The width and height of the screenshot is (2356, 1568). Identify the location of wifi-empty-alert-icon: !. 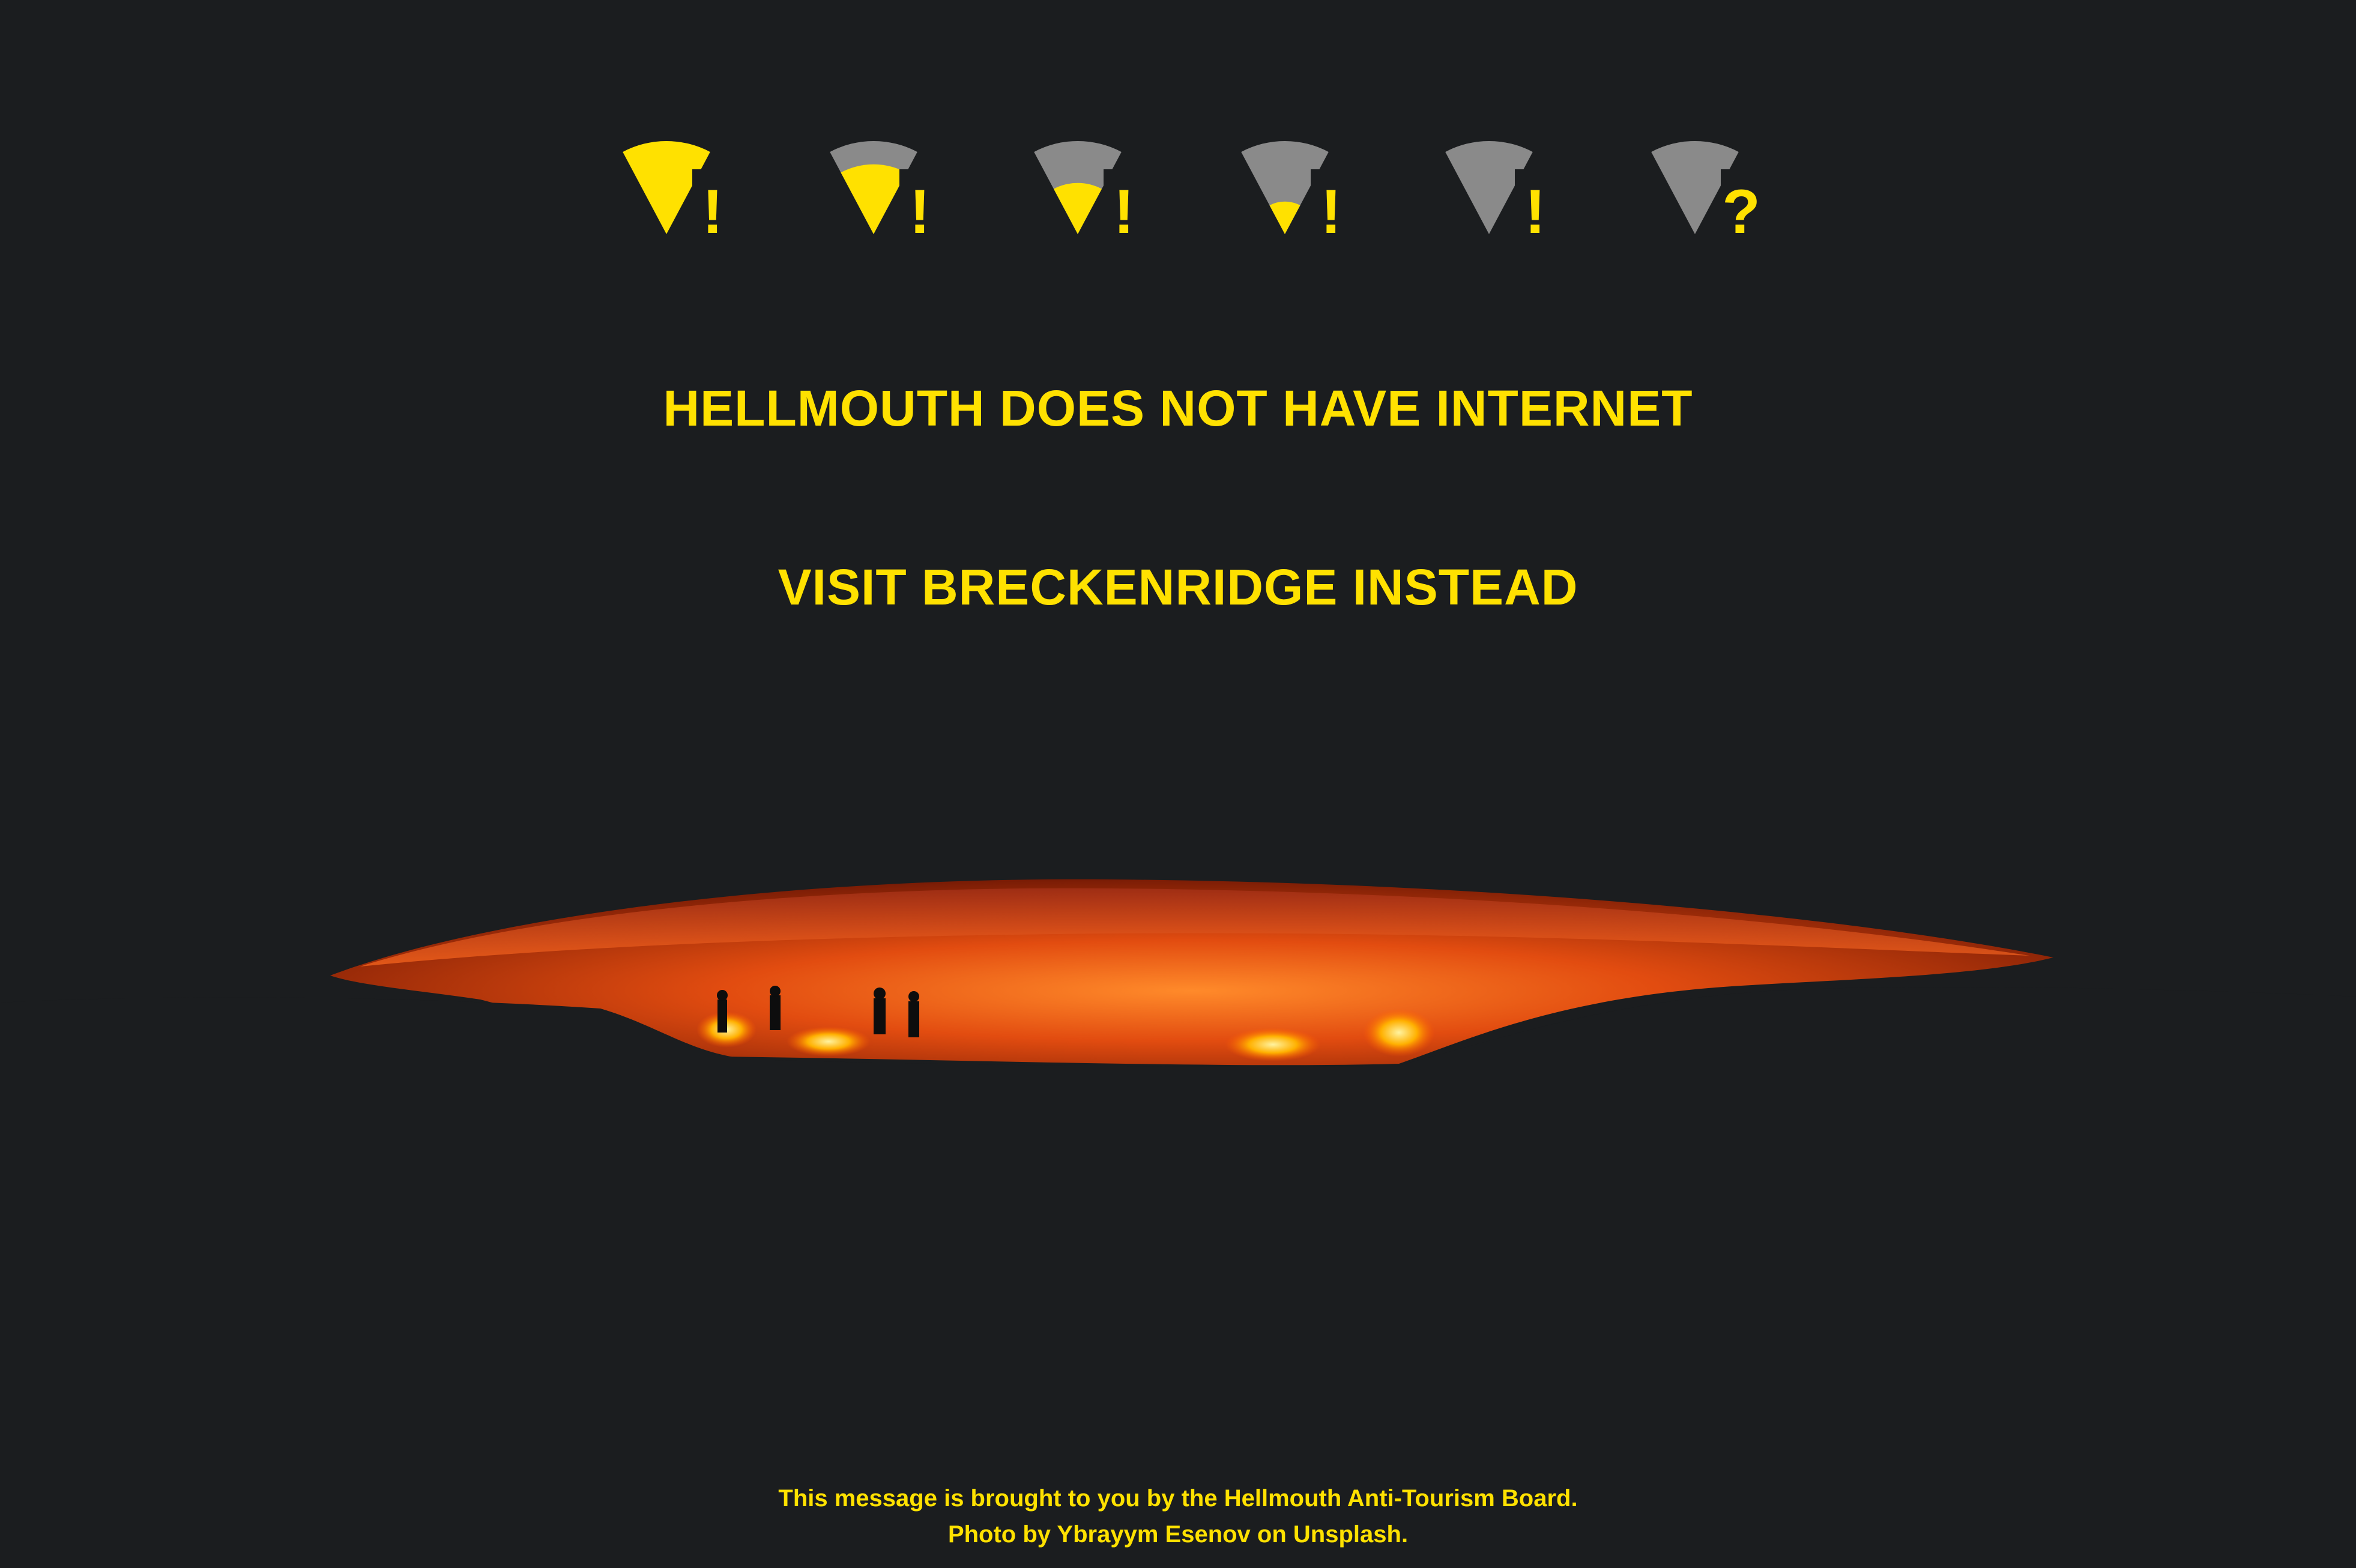
(1489, 192).